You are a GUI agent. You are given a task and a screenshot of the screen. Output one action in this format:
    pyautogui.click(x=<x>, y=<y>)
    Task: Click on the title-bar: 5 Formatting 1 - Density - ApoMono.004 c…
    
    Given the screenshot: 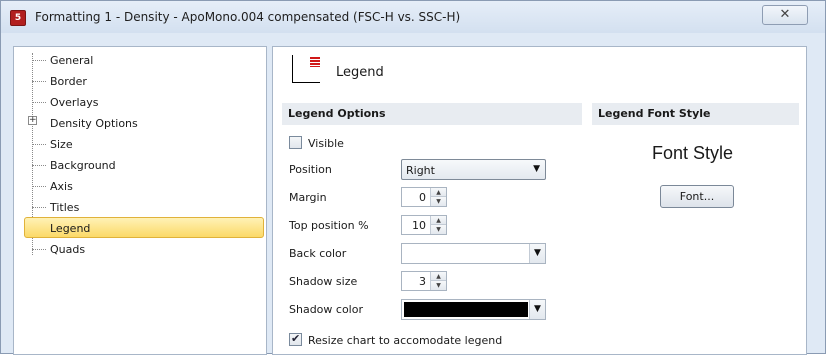 What is the action you would take?
    pyautogui.click(x=413, y=17)
    